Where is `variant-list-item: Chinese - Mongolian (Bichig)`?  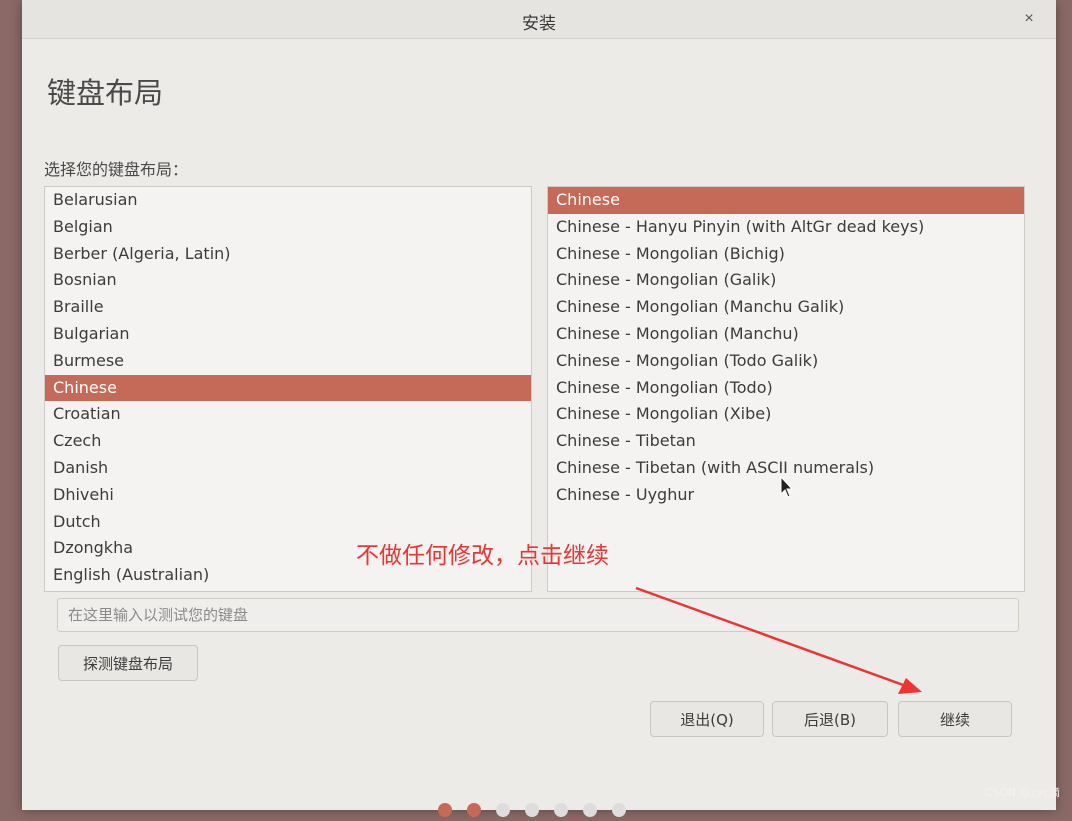 variant-list-item: Chinese - Mongolian (Bichig) is located at coordinates (786, 254).